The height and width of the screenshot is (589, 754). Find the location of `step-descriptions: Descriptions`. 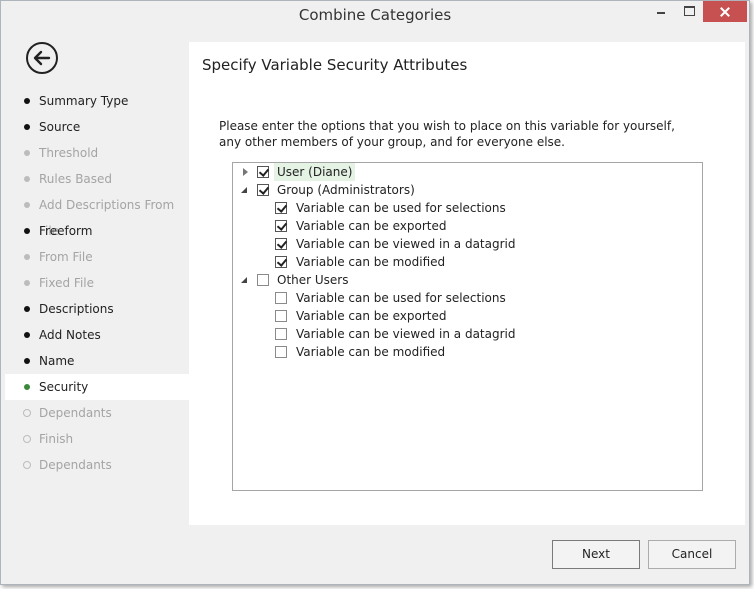

step-descriptions: Descriptions is located at coordinates (97, 309).